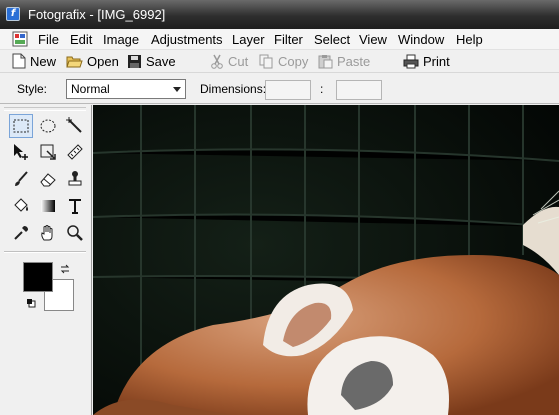 Image resolution: width=559 pixels, height=415 pixels. What do you see at coordinates (20, 39) in the screenshot?
I see `document-icon` at bounding box center [20, 39].